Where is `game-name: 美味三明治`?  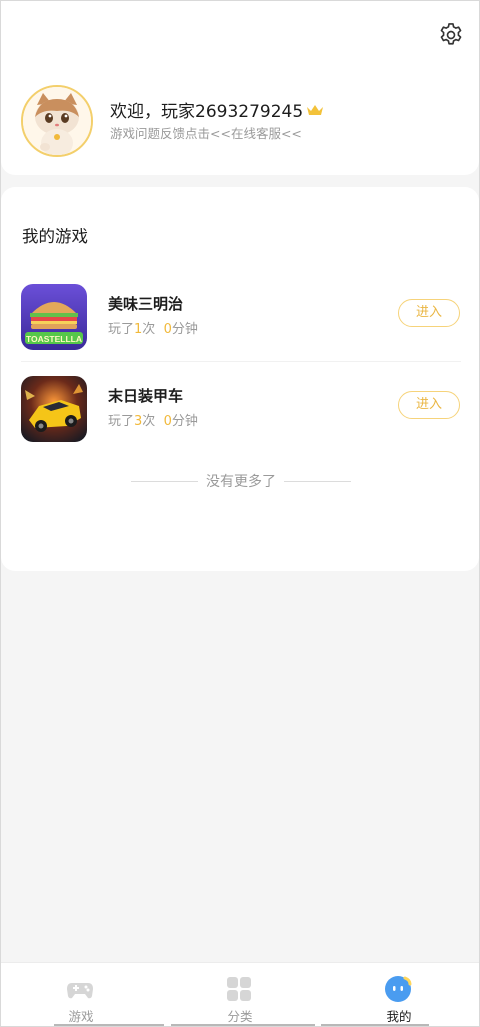
game-name: 美味三明治 is located at coordinates (146, 304).